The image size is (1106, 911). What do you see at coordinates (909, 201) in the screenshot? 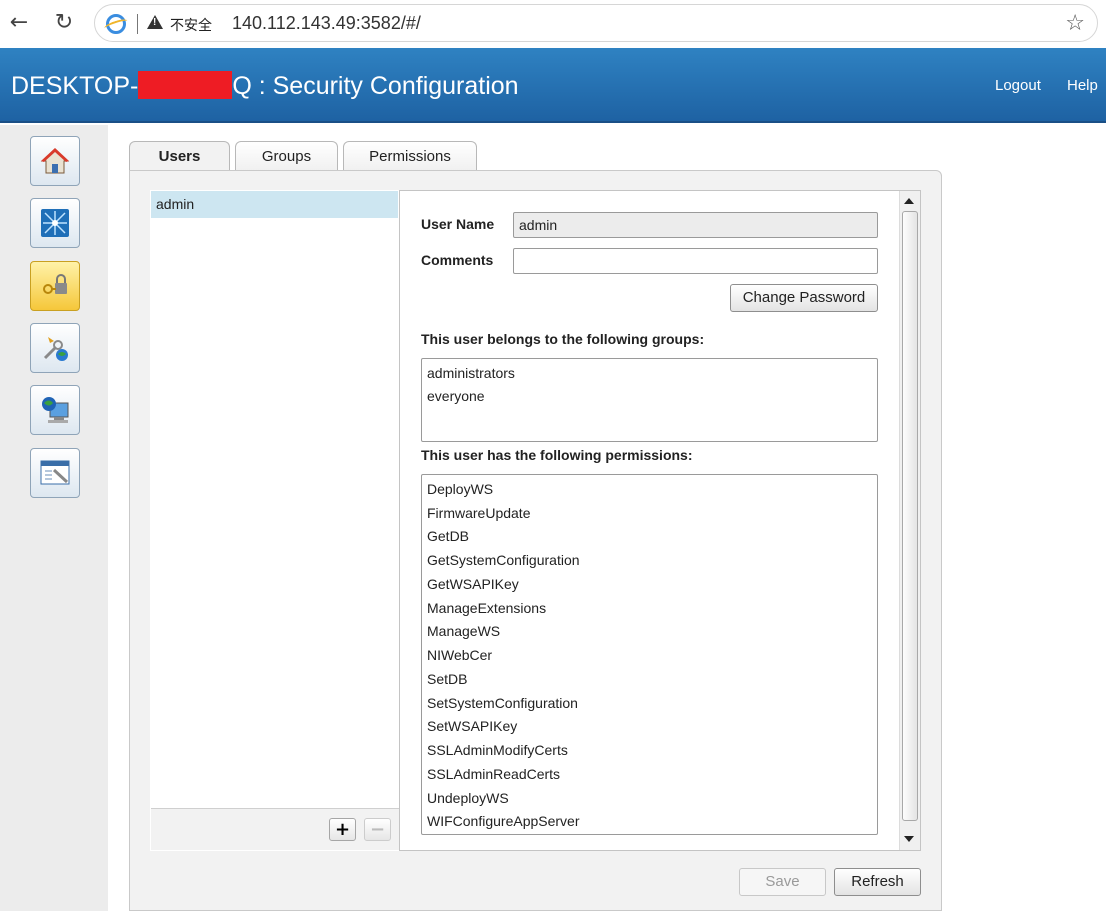
I see `scroll-up-arrow-icon` at bounding box center [909, 201].